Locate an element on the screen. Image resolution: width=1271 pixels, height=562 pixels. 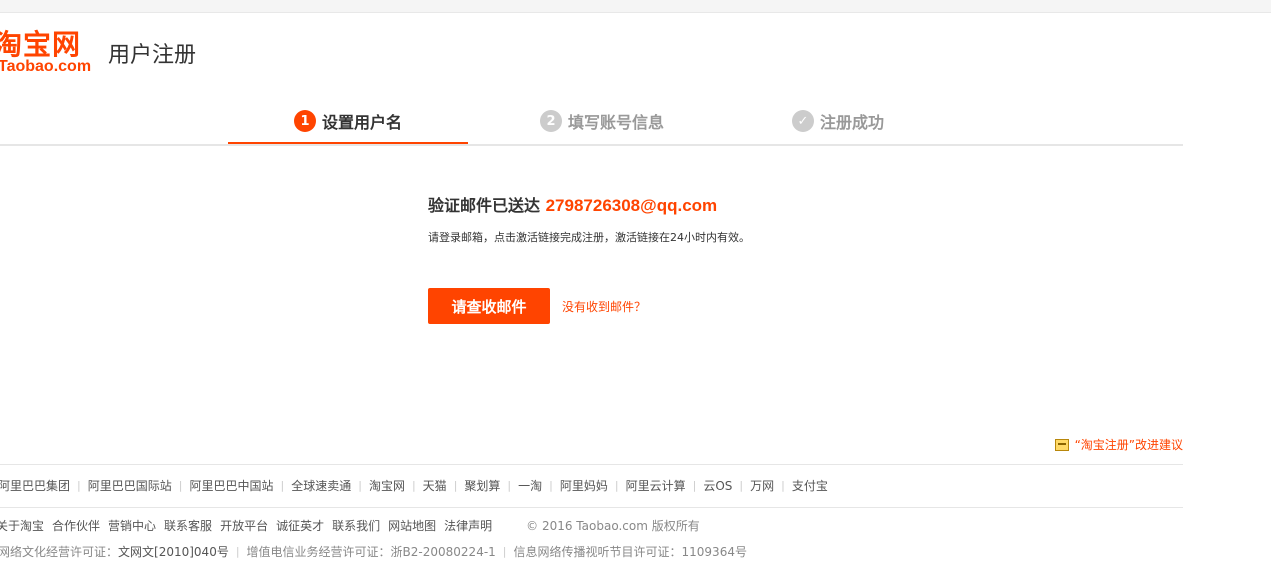
footer-link-contact: 联系我们 is located at coordinates (356, 525).